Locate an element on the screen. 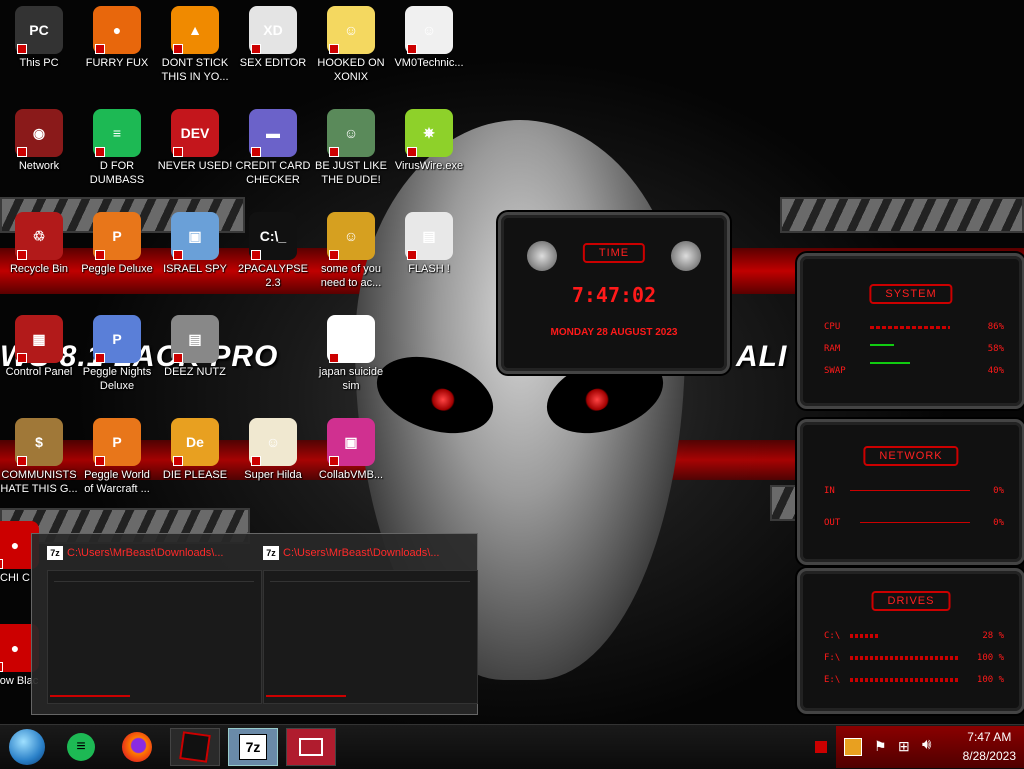 This screenshot has width=1024, height=769. app-taskbar-button is located at coordinates (195, 747).